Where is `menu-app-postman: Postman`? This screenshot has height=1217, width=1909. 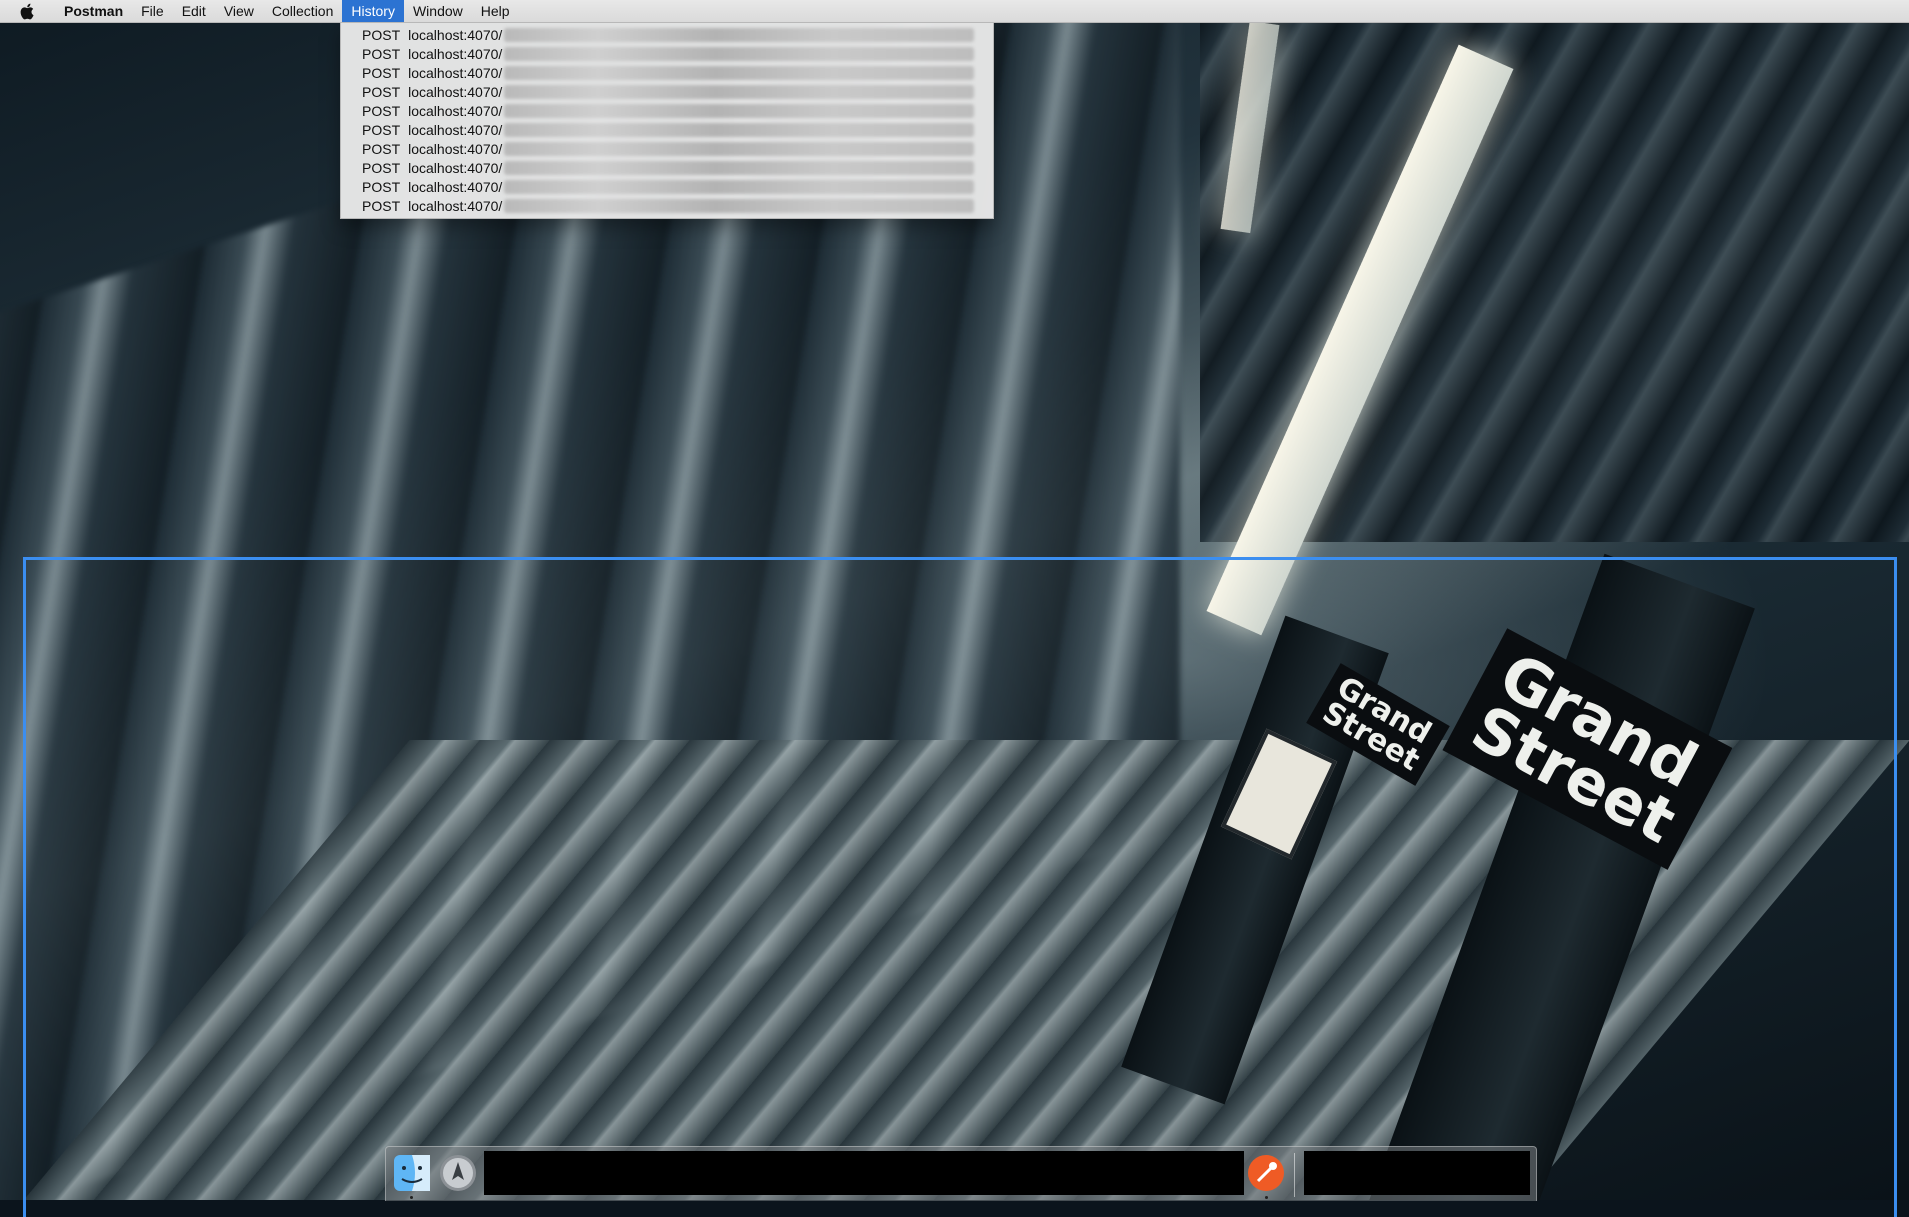 menu-app-postman: Postman is located at coordinates (92, 11).